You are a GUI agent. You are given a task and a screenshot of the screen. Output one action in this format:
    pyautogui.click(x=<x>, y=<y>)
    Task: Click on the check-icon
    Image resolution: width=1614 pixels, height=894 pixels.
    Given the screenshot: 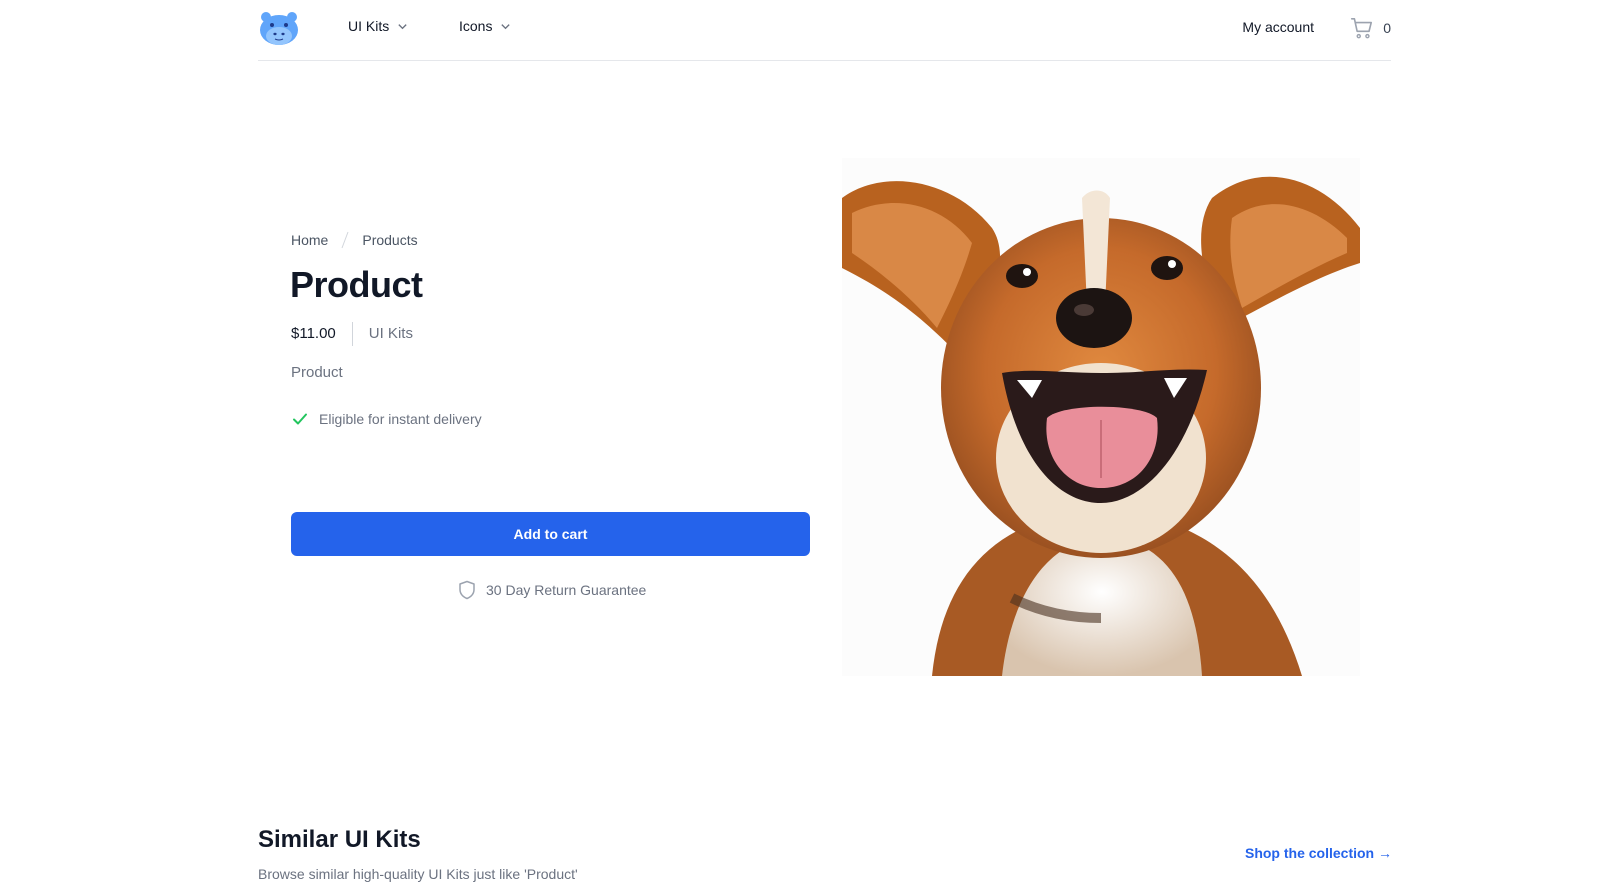 What is the action you would take?
    pyautogui.click(x=300, y=419)
    